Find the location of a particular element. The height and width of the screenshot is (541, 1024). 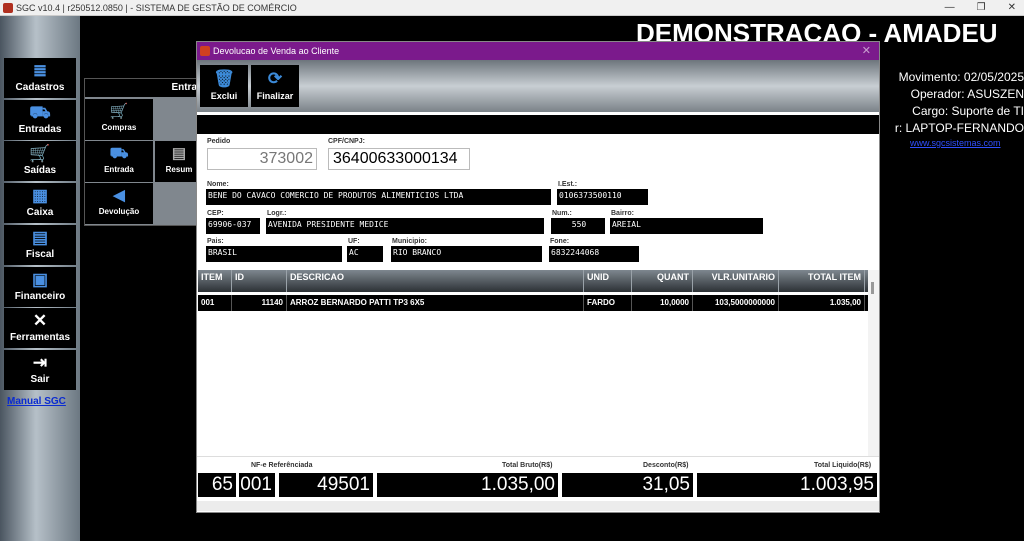

sidebar-item-entradas: ⛟ Entradas is located at coordinates (40, 120).